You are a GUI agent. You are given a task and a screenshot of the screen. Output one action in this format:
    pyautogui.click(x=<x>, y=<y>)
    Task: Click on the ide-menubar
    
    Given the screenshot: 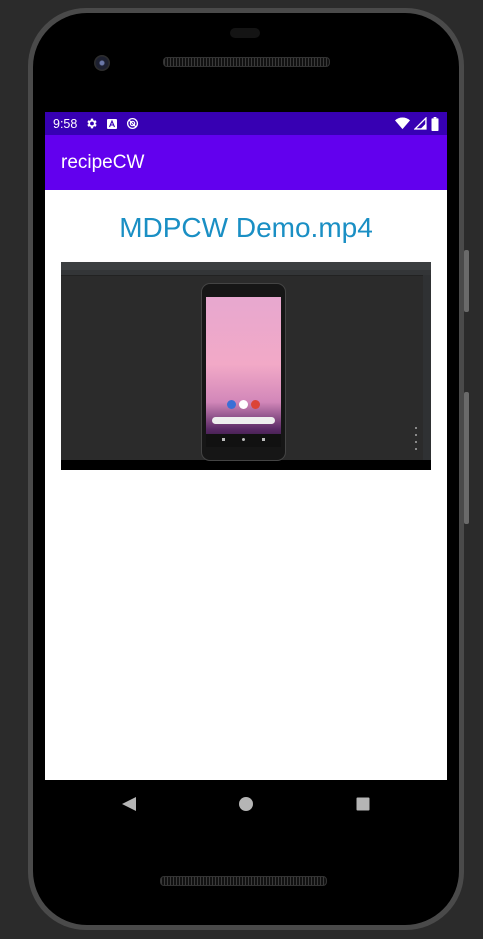 What is the action you would take?
    pyautogui.click(x=246, y=266)
    